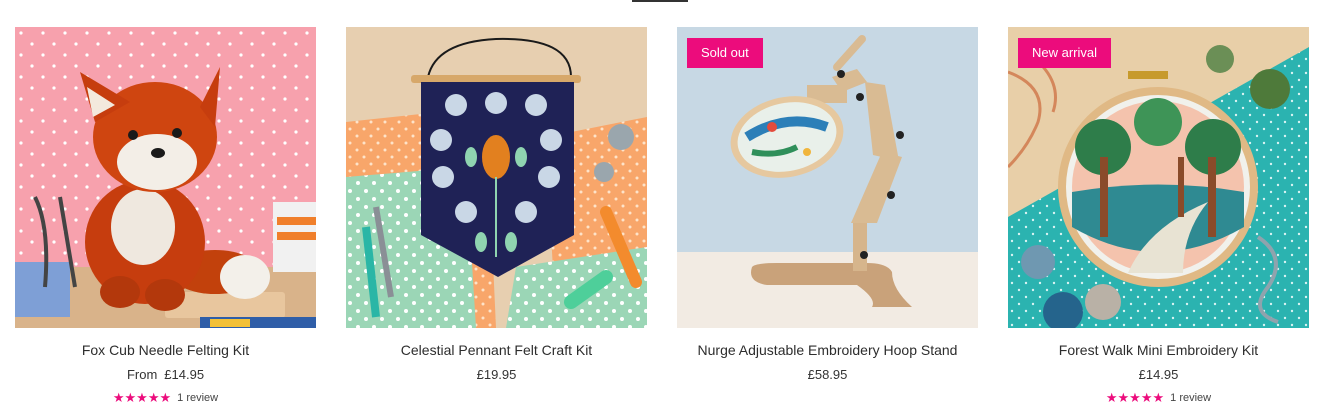  I want to click on product-price: From £14.95, so click(165, 375).